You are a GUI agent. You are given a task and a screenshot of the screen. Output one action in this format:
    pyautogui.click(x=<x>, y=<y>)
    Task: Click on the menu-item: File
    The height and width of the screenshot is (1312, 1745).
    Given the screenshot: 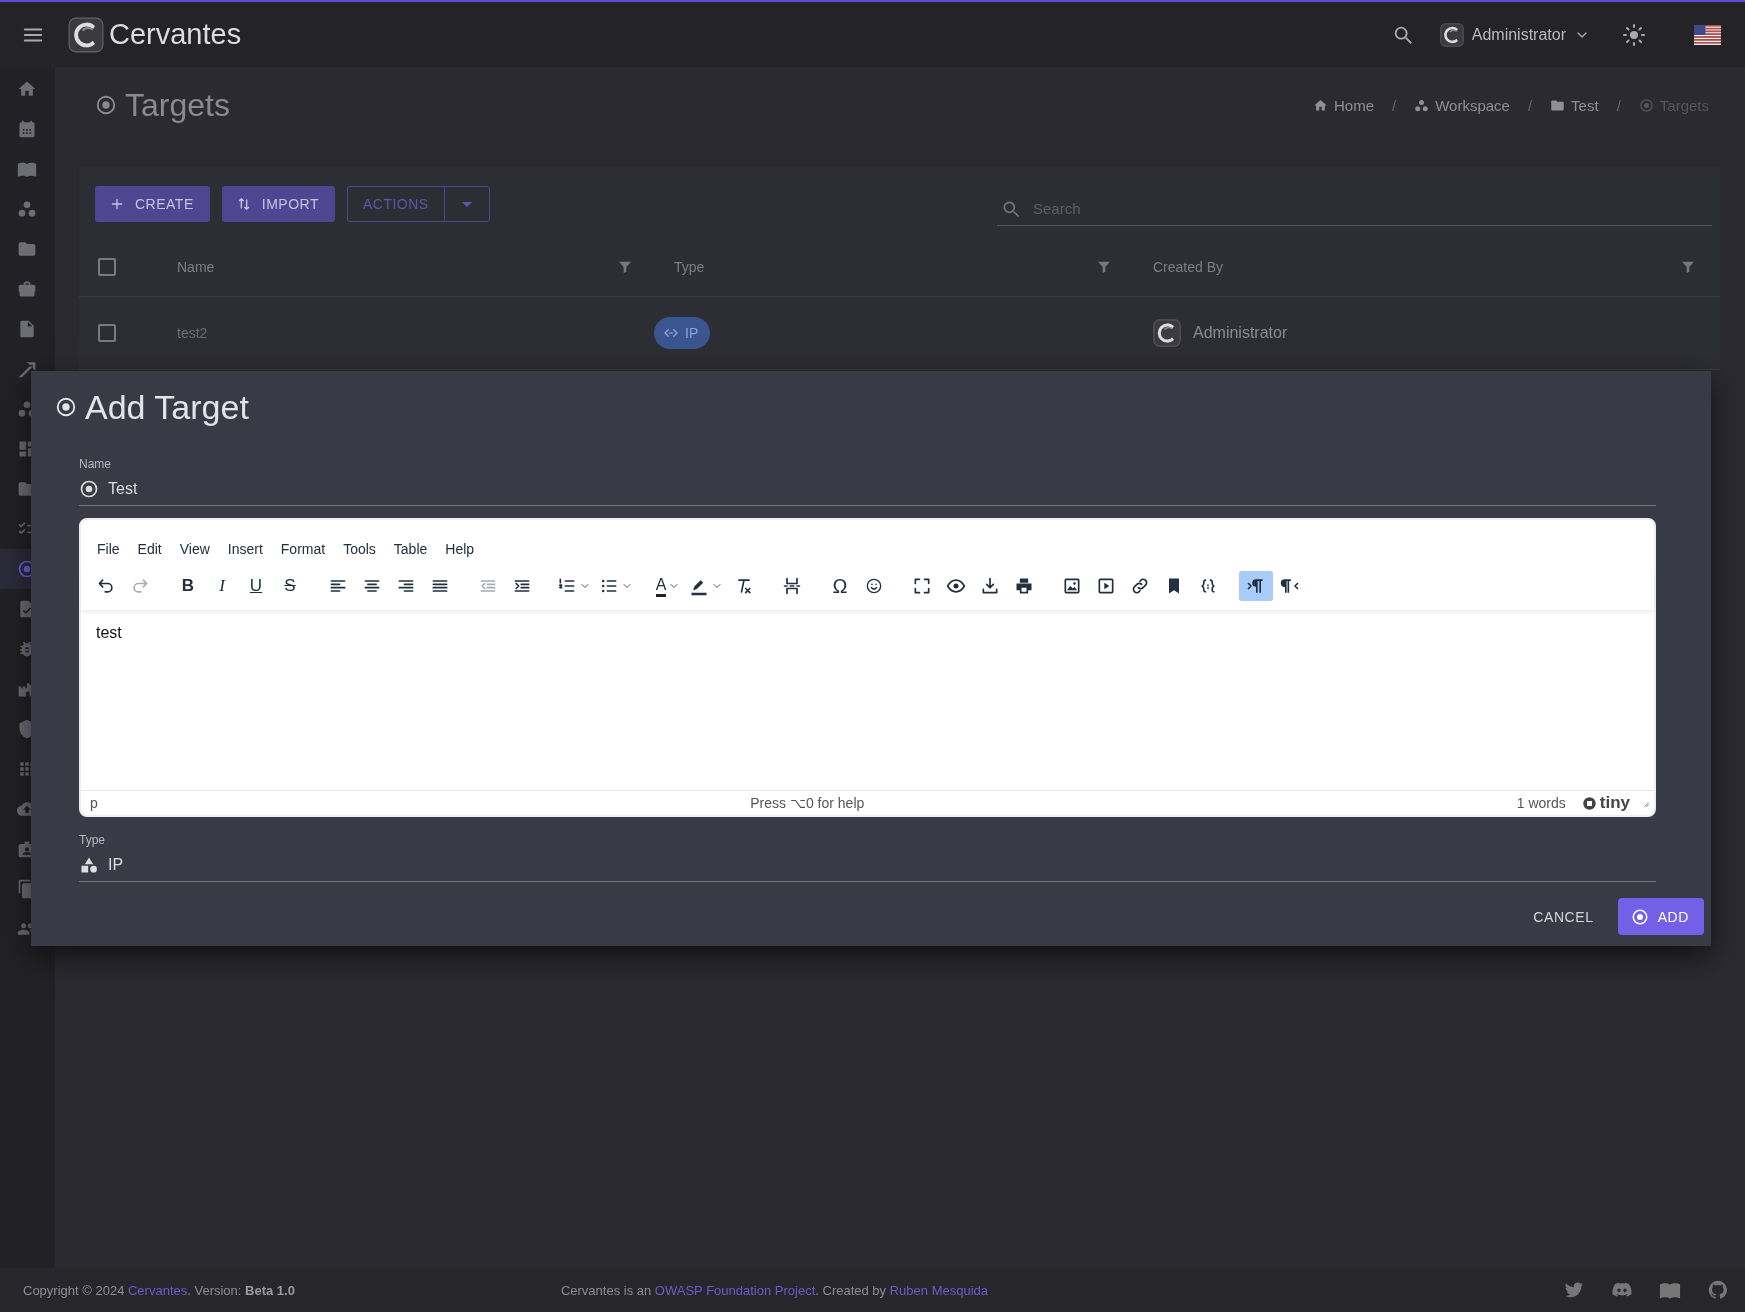 What is the action you would take?
    pyautogui.click(x=108, y=549)
    